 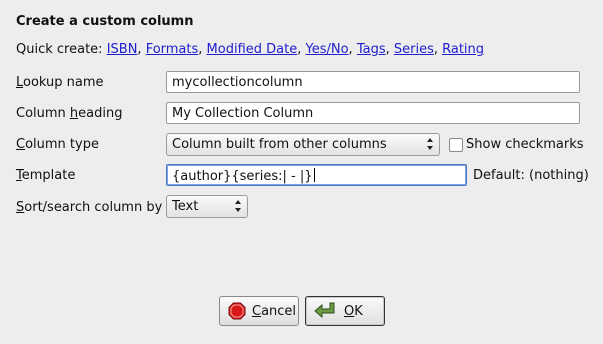 I want to click on cancel-button: Cancel, so click(x=259, y=311).